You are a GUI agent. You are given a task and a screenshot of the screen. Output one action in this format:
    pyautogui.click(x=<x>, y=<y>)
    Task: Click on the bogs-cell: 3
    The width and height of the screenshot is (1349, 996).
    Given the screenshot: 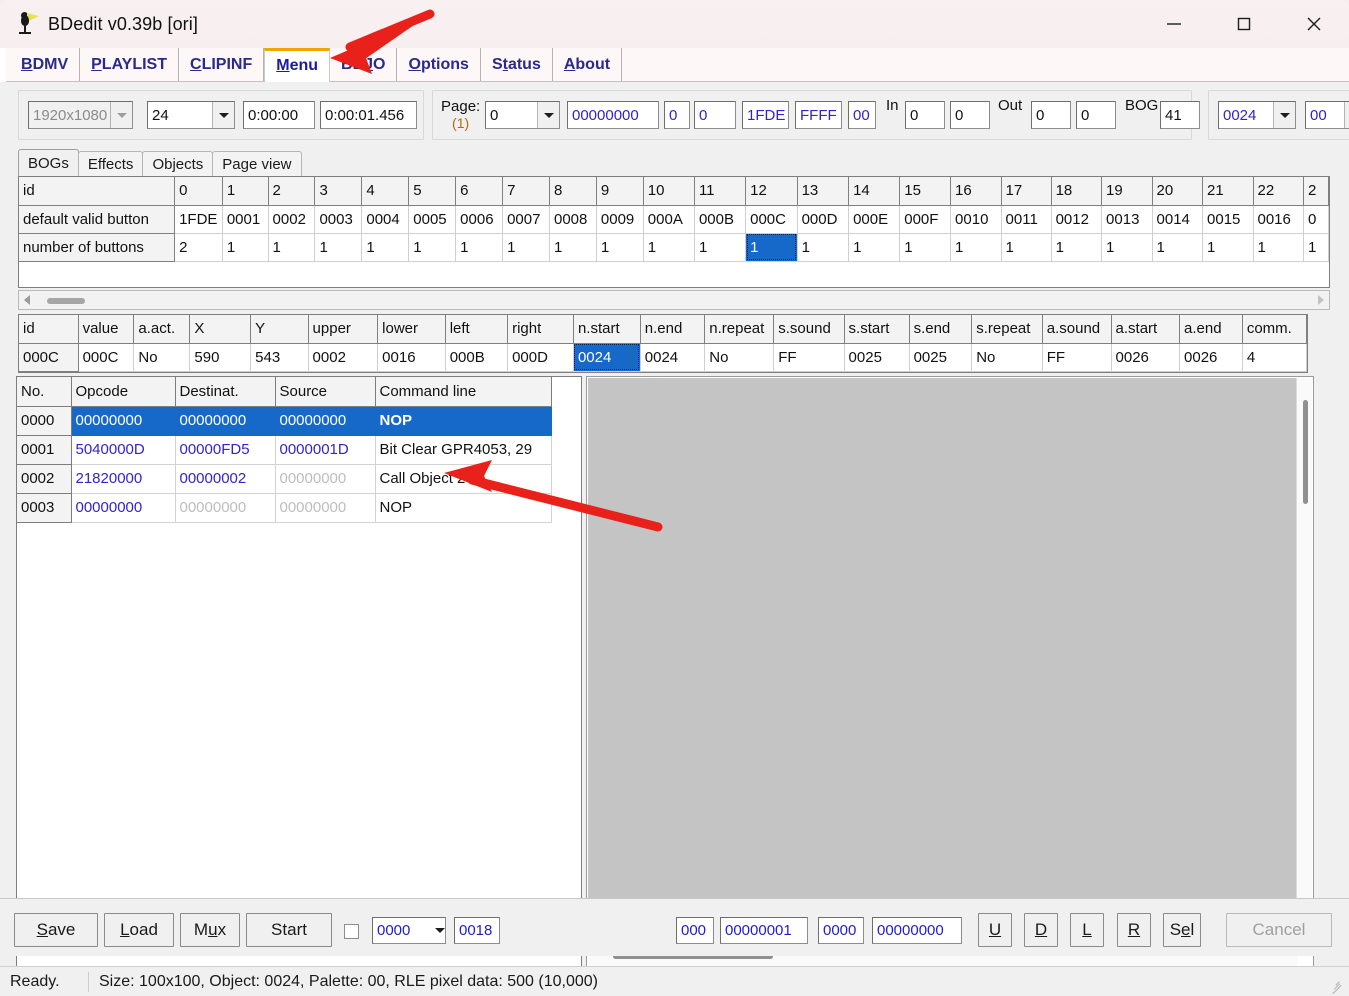 What is the action you would take?
    pyautogui.click(x=338, y=191)
    